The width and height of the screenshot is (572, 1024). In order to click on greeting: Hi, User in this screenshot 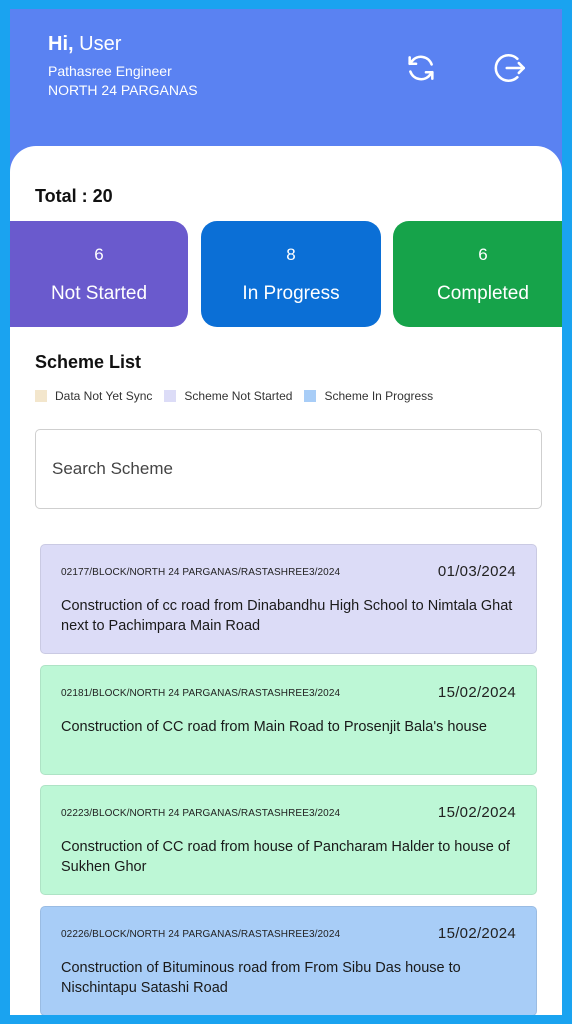, I will do `click(84, 44)`.